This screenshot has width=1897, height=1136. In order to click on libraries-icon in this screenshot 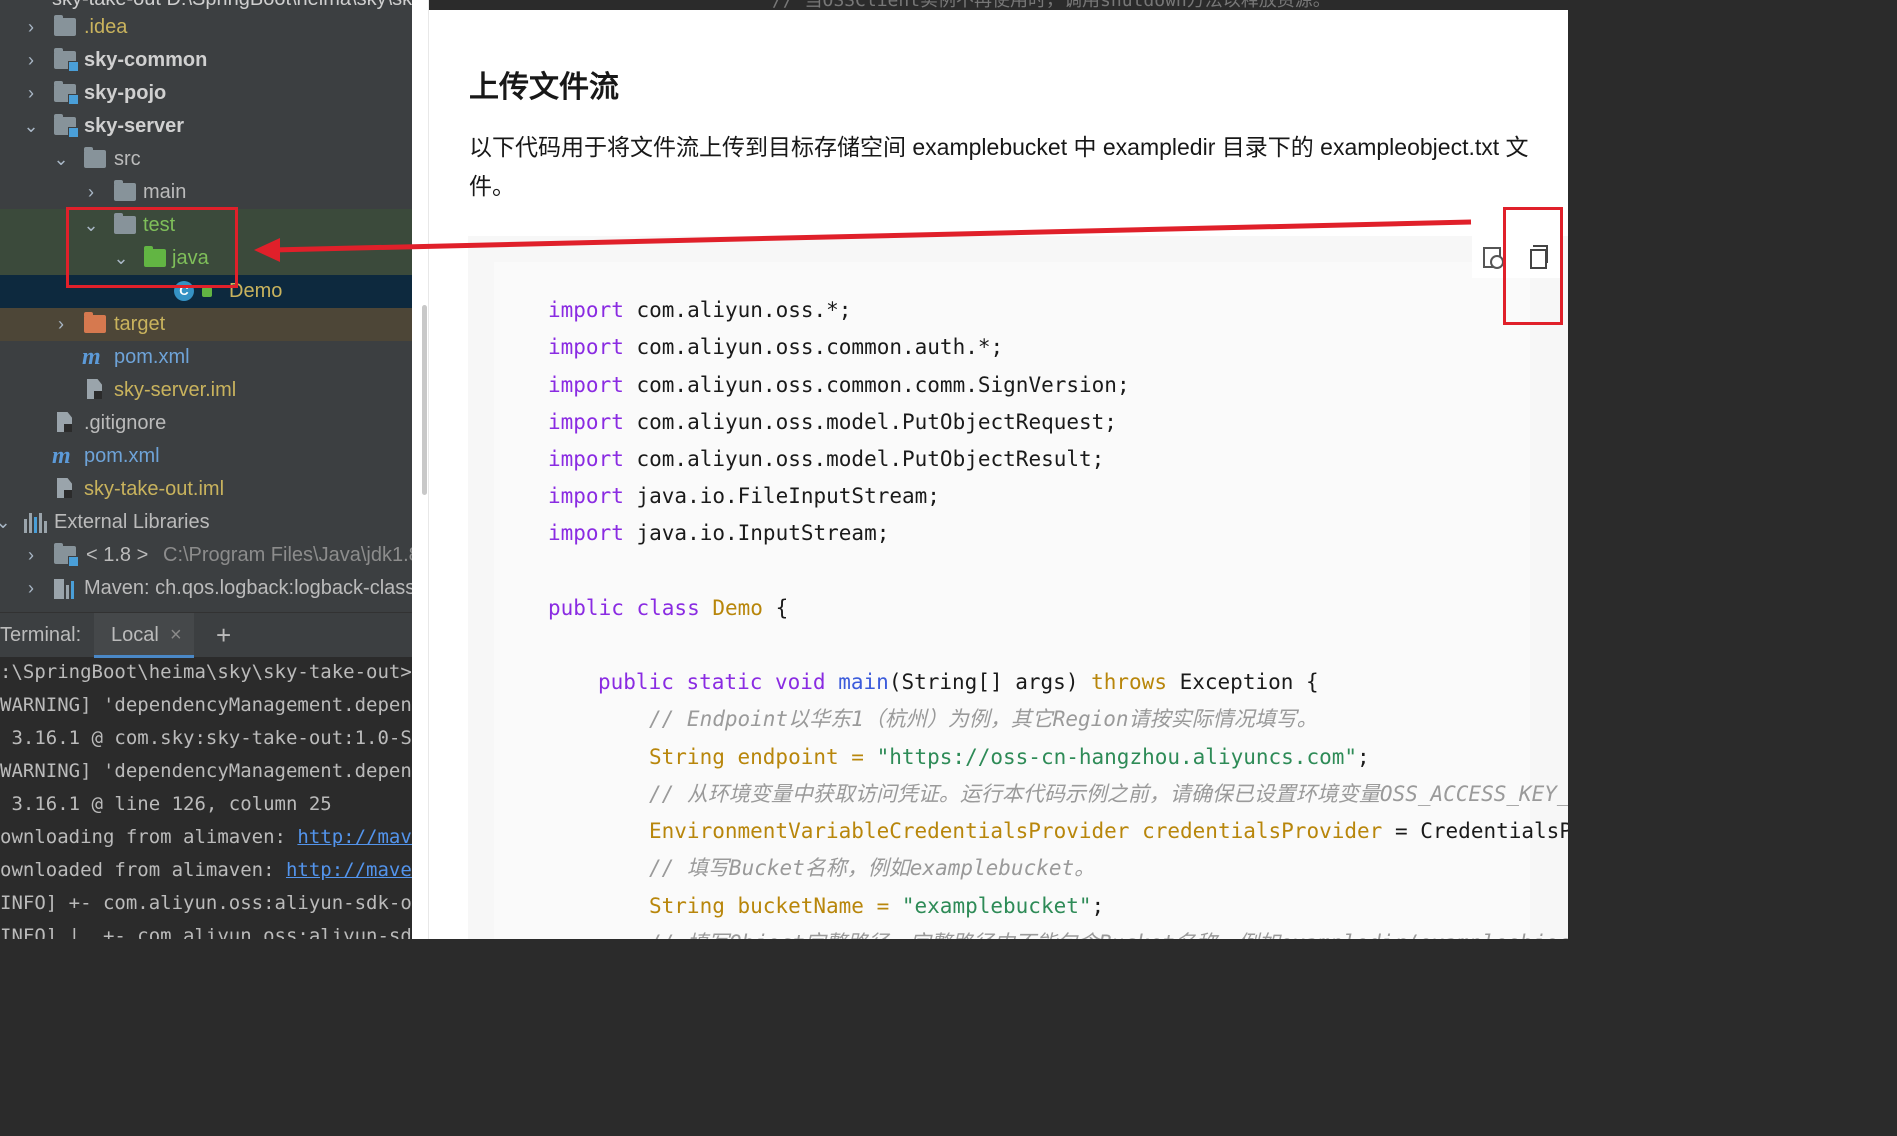, I will do `click(36, 523)`.